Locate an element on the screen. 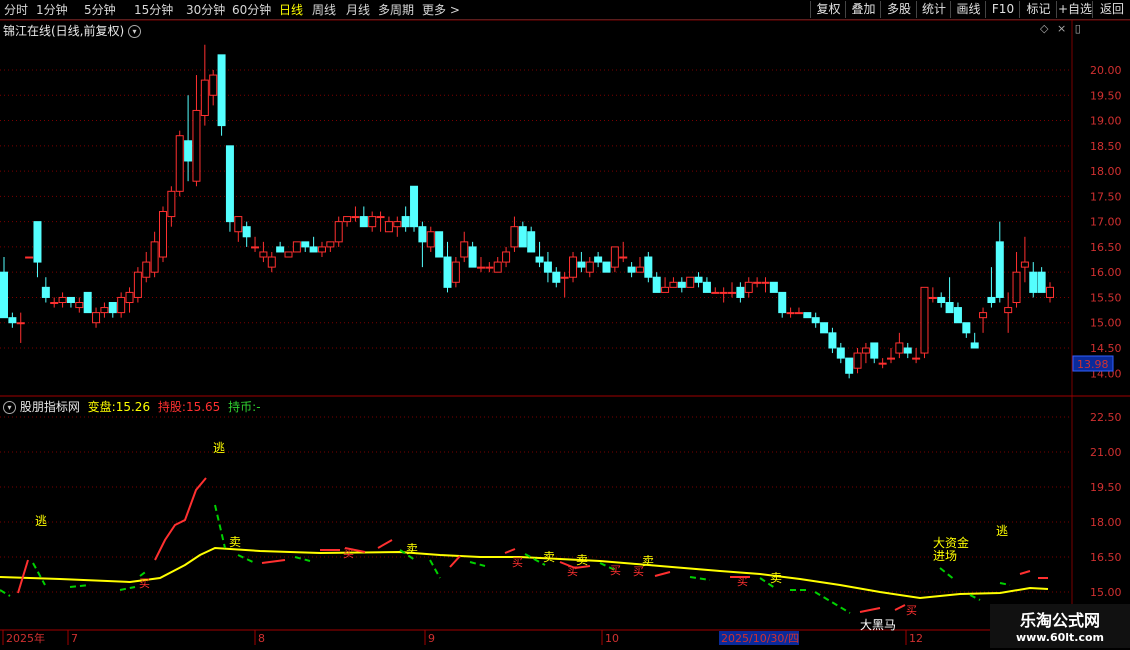  close-icon: × is located at coordinates (1061, 28).